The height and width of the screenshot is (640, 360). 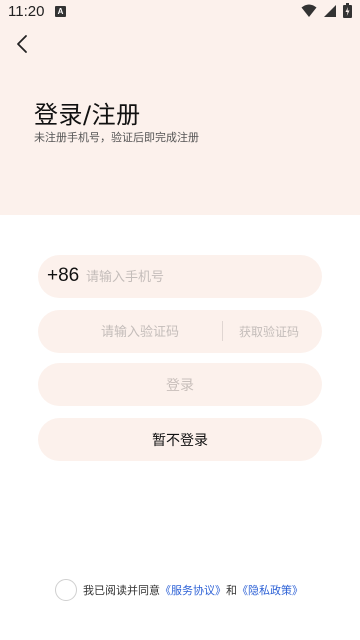 I want to click on login-button: 登录, so click(x=180, y=384).